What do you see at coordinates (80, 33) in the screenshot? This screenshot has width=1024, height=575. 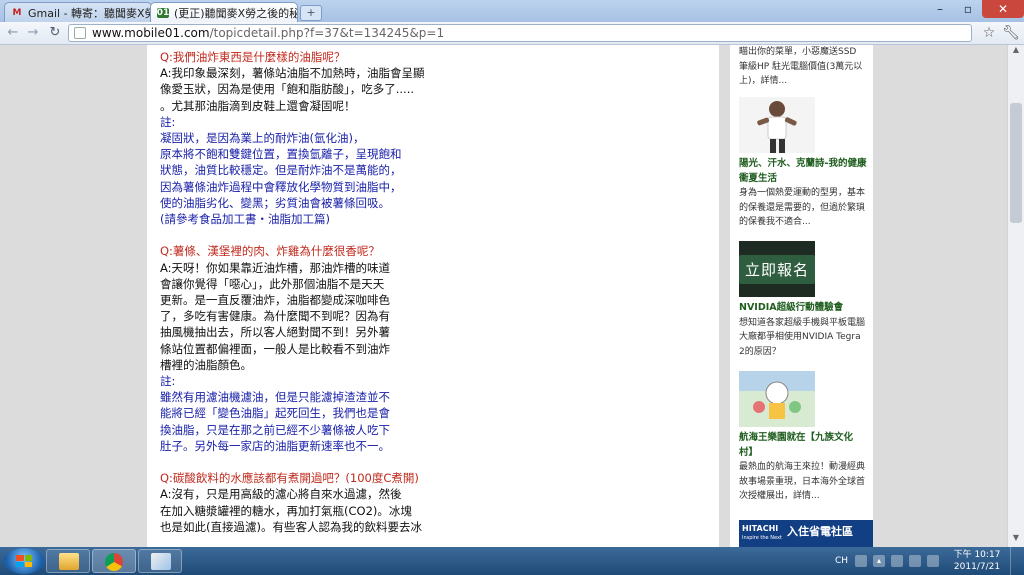 I see `page-icon` at bounding box center [80, 33].